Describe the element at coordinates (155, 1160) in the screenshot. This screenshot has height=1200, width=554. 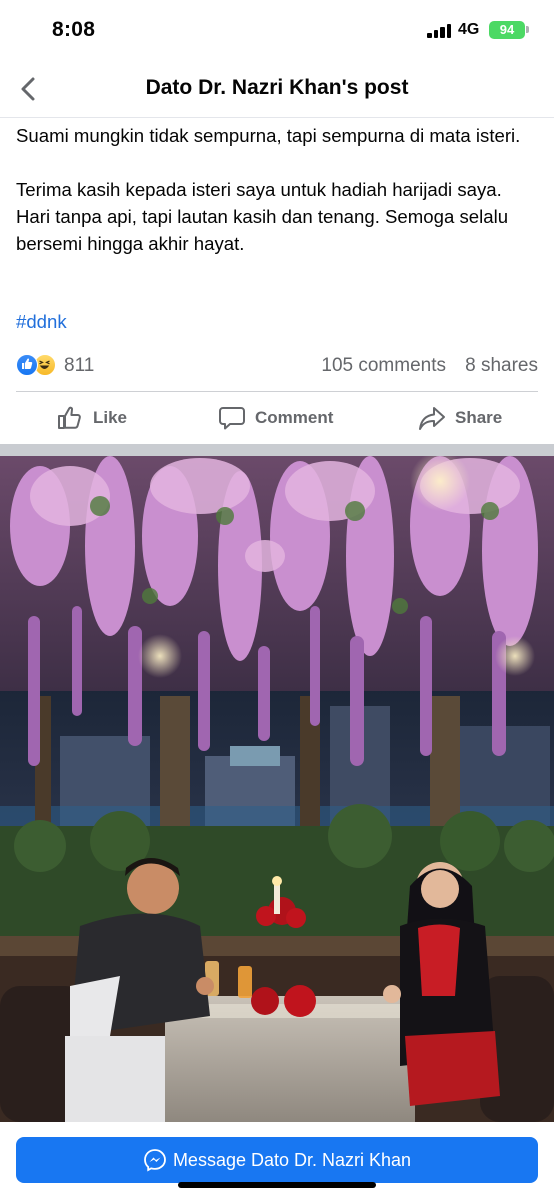
I see `messenger-icon` at that location.